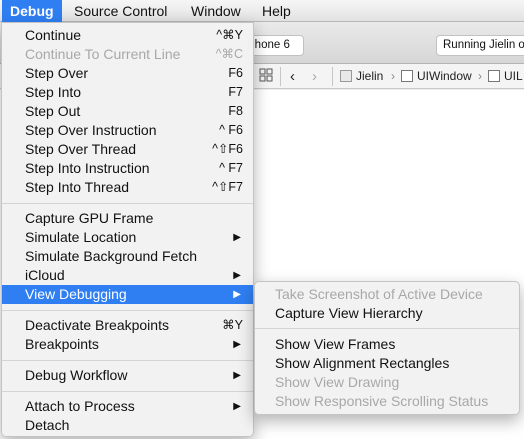  What do you see at coordinates (127, 237) in the screenshot?
I see `menu-item-simulate-location: Simulate Location ▶` at bounding box center [127, 237].